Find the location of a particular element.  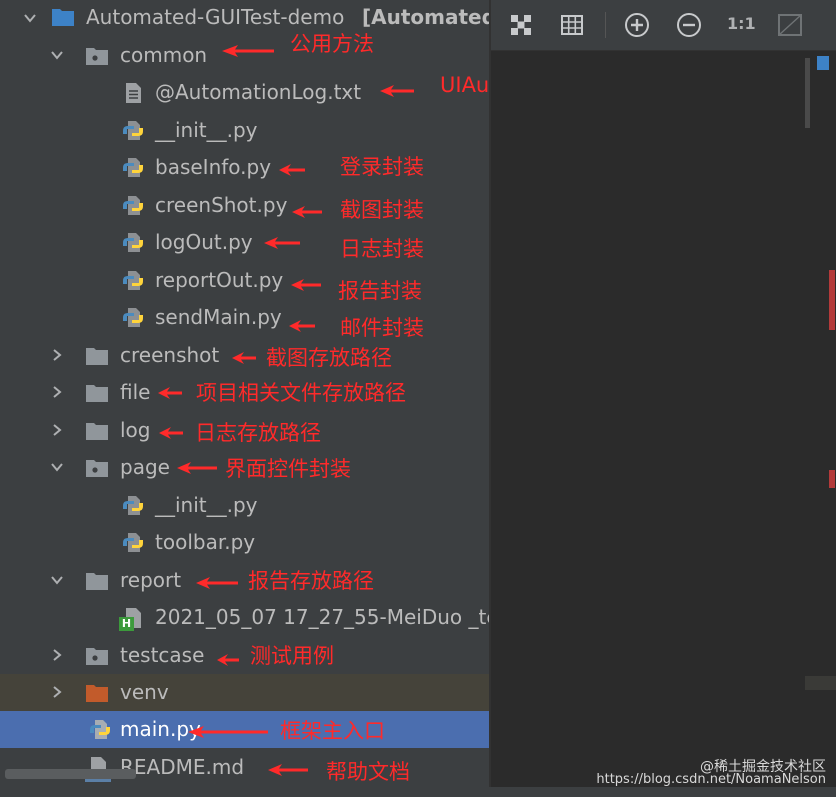

tree-item-label: sendMain.py is located at coordinates (218, 317).